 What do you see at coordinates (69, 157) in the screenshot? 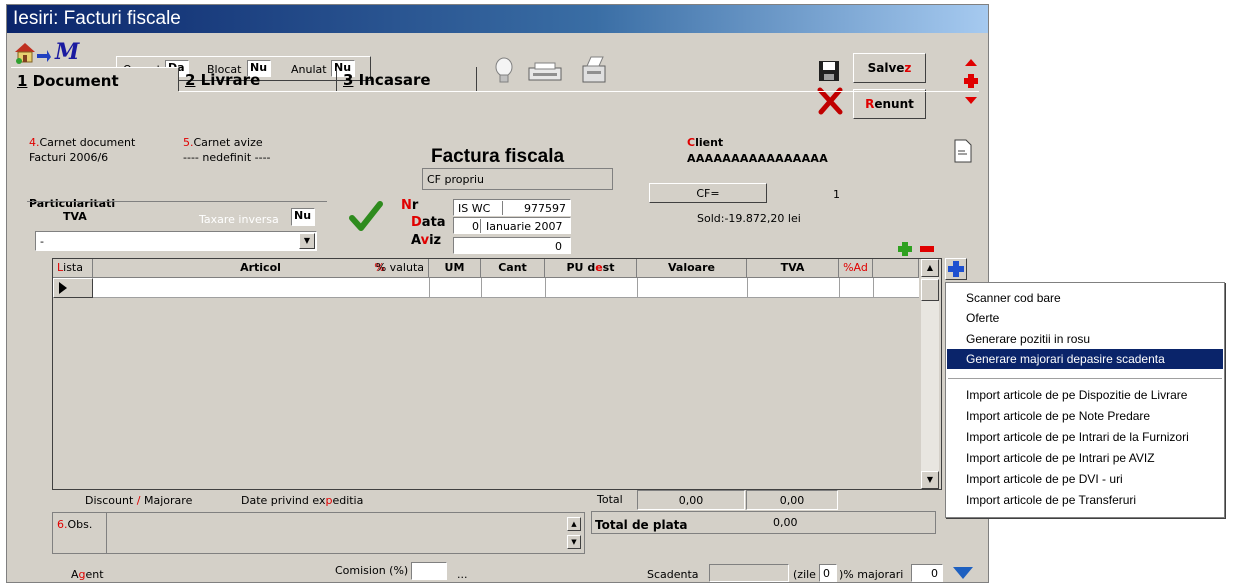
I see `carnet-document-value: Facturi 2006/6` at bounding box center [69, 157].